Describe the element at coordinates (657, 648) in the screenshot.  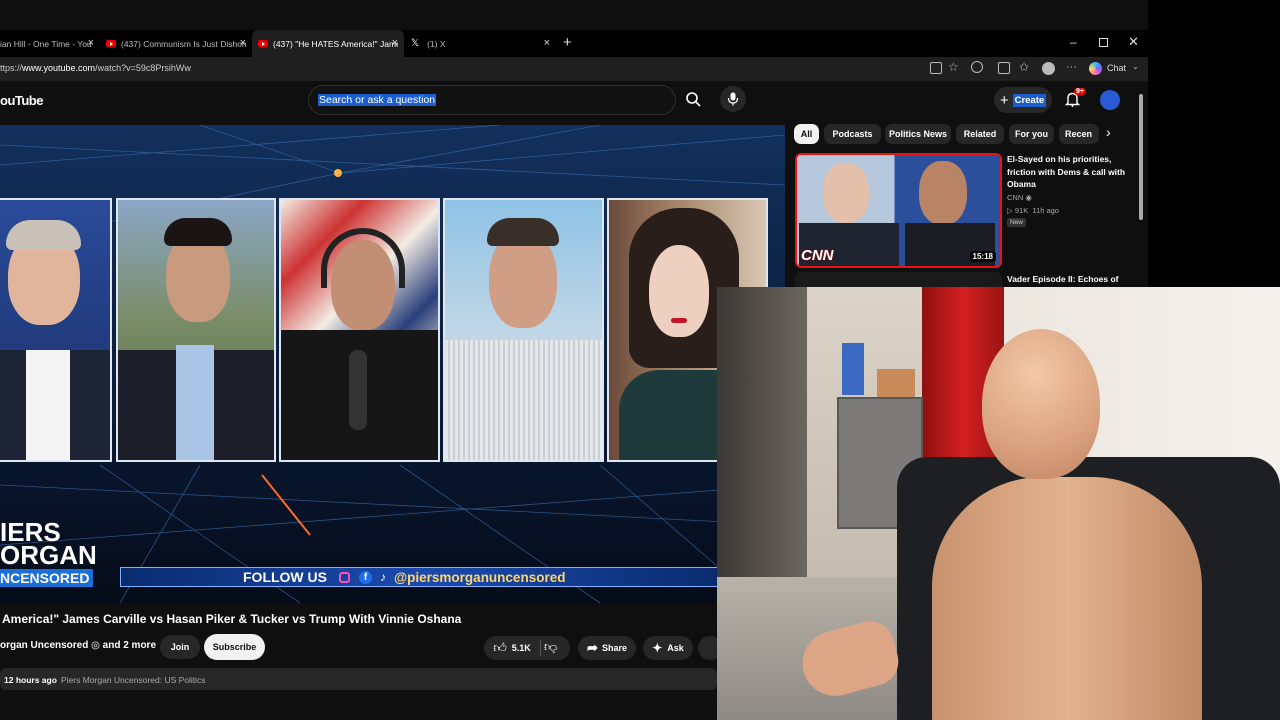
I see `sparkle-icon: ✦` at that location.